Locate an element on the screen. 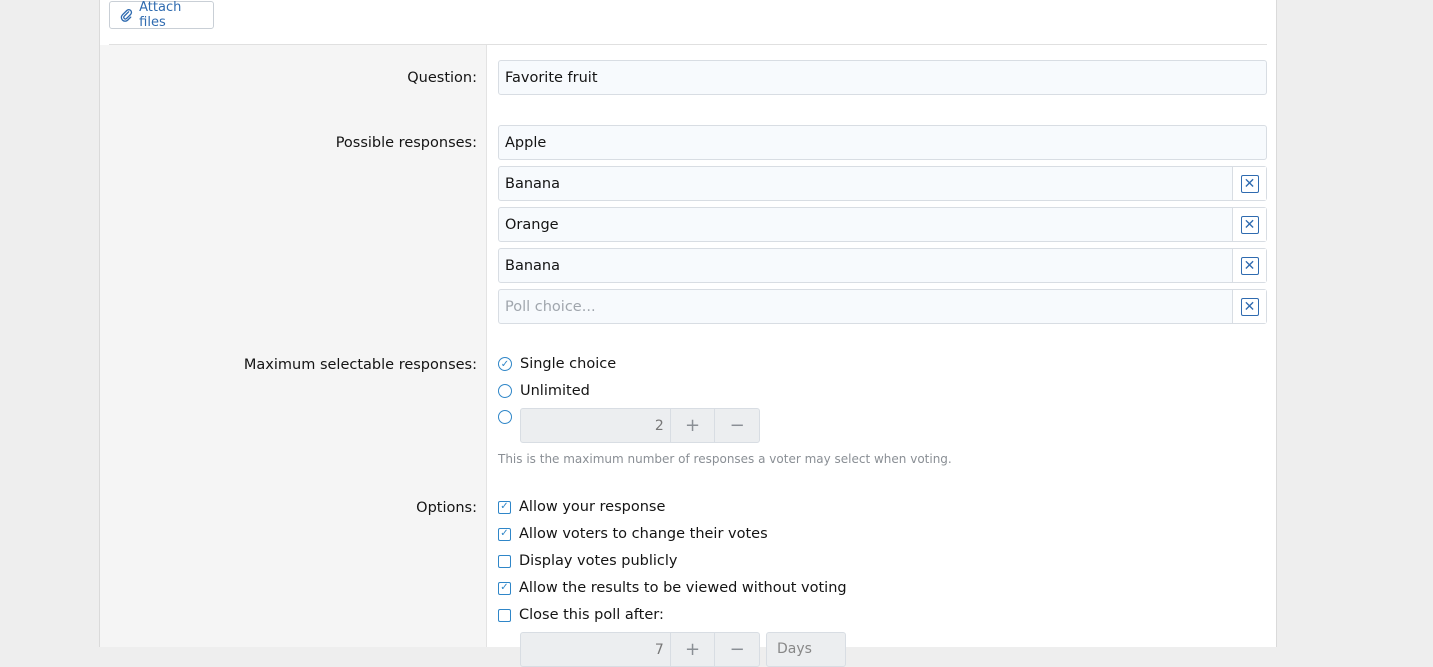 This screenshot has height=667, width=1433. max-responses-stepper: 2 + − is located at coordinates (640, 425).